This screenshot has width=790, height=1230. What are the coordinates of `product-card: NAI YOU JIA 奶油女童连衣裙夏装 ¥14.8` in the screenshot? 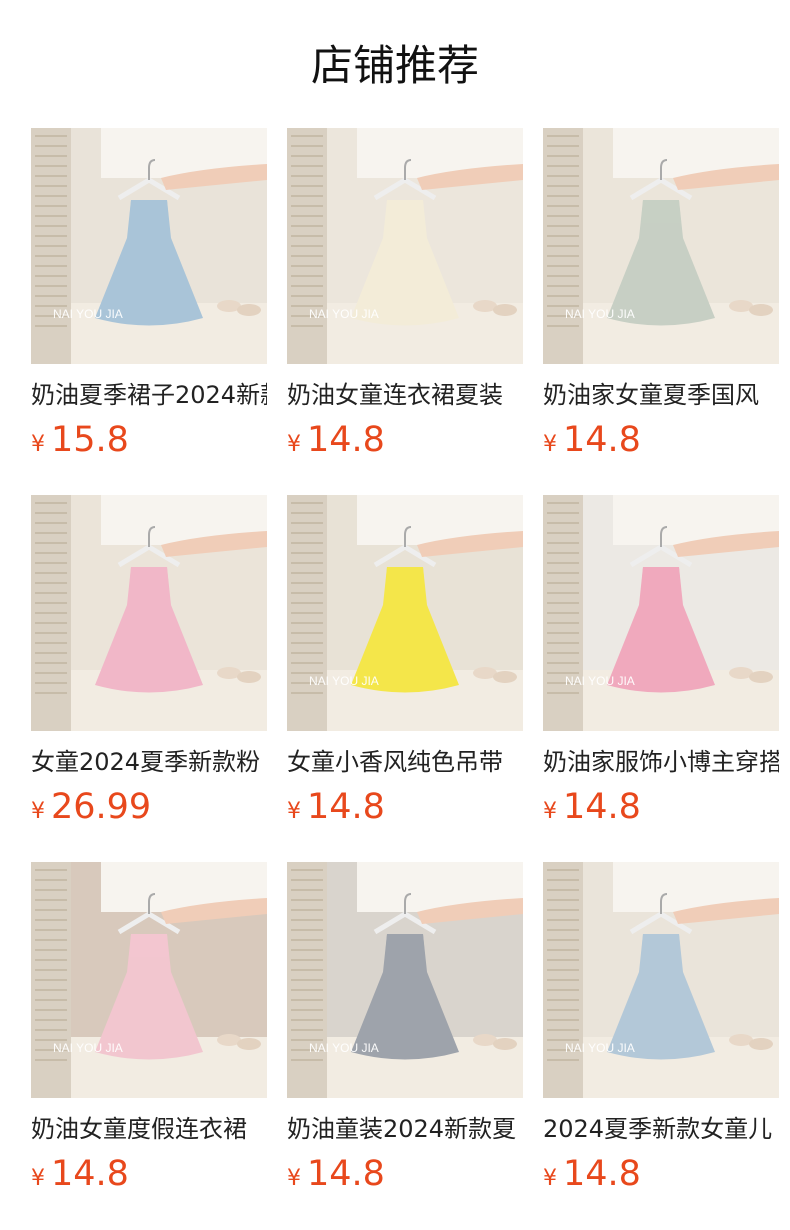 It's located at (405, 311).